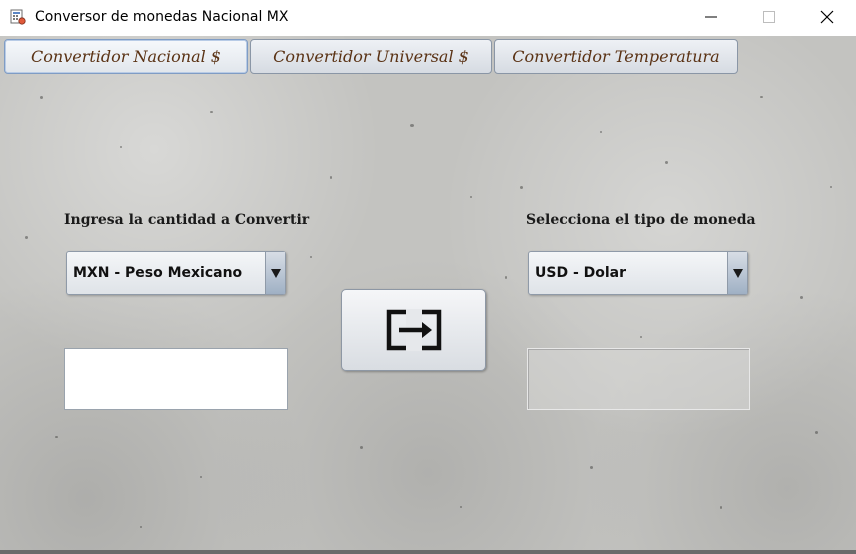 The height and width of the screenshot is (554, 856). What do you see at coordinates (162, 17) in the screenshot?
I see `window-title: Conversor de monedas Nacional MX` at bounding box center [162, 17].